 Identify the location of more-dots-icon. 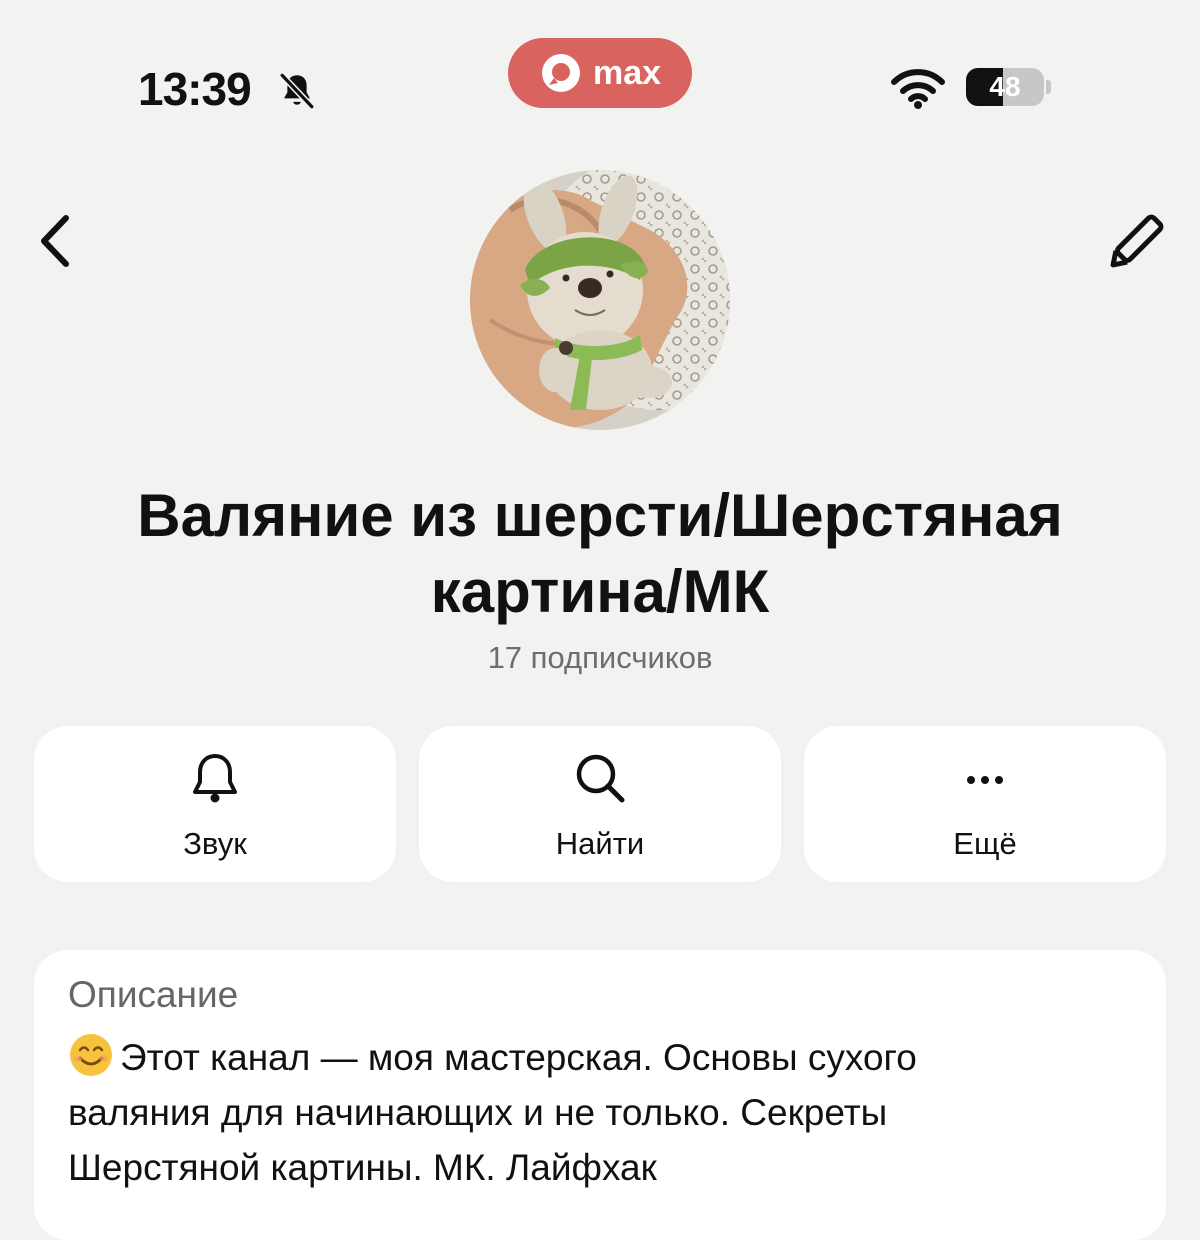
(985, 780).